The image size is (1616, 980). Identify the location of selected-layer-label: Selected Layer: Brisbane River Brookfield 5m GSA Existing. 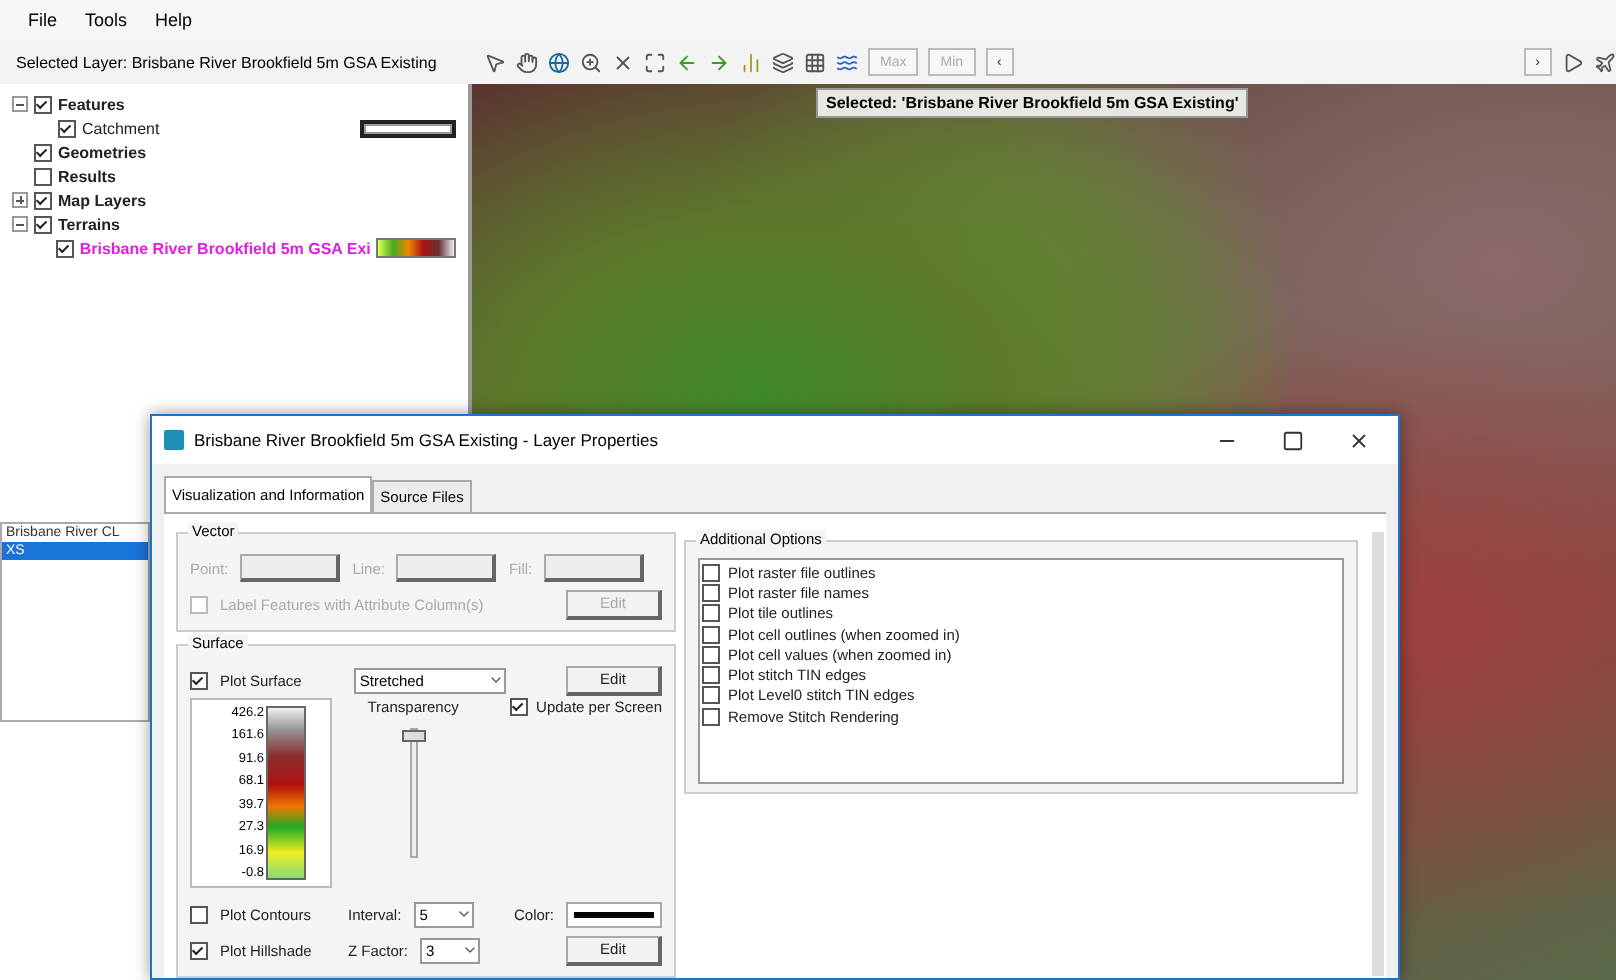
(226, 62).